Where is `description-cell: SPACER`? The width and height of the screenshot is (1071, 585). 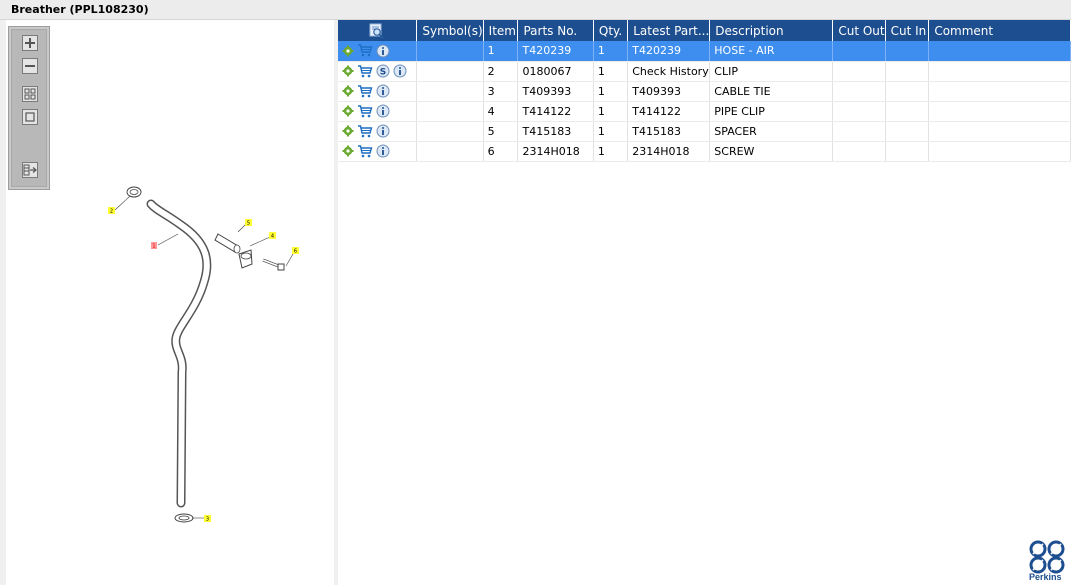 description-cell: SPACER is located at coordinates (771, 131).